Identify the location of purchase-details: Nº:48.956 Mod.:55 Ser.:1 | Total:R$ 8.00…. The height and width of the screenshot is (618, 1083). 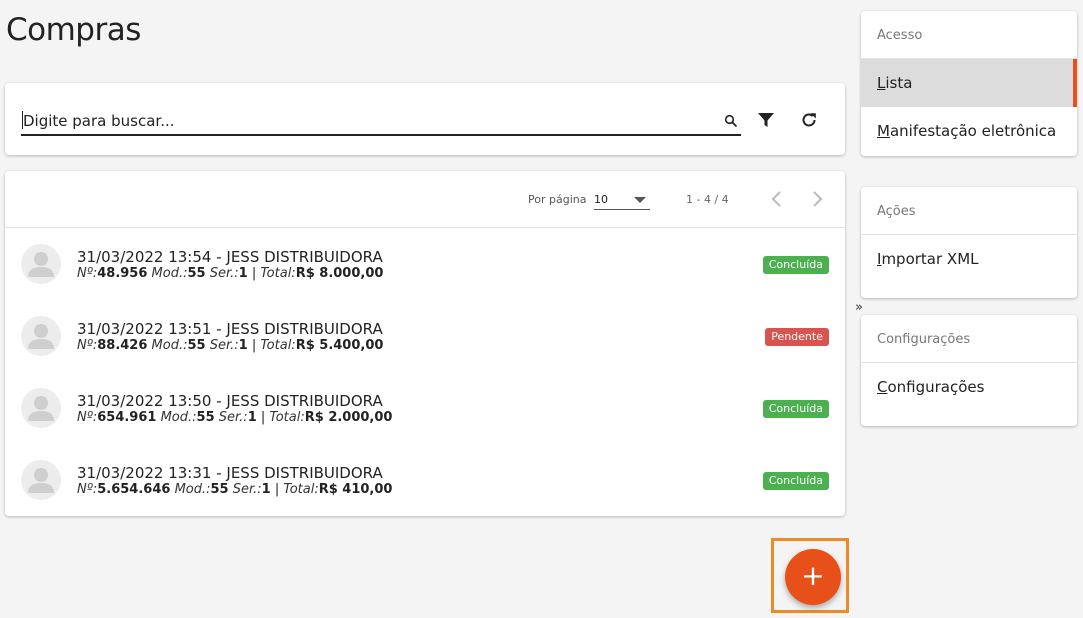
(230, 273).